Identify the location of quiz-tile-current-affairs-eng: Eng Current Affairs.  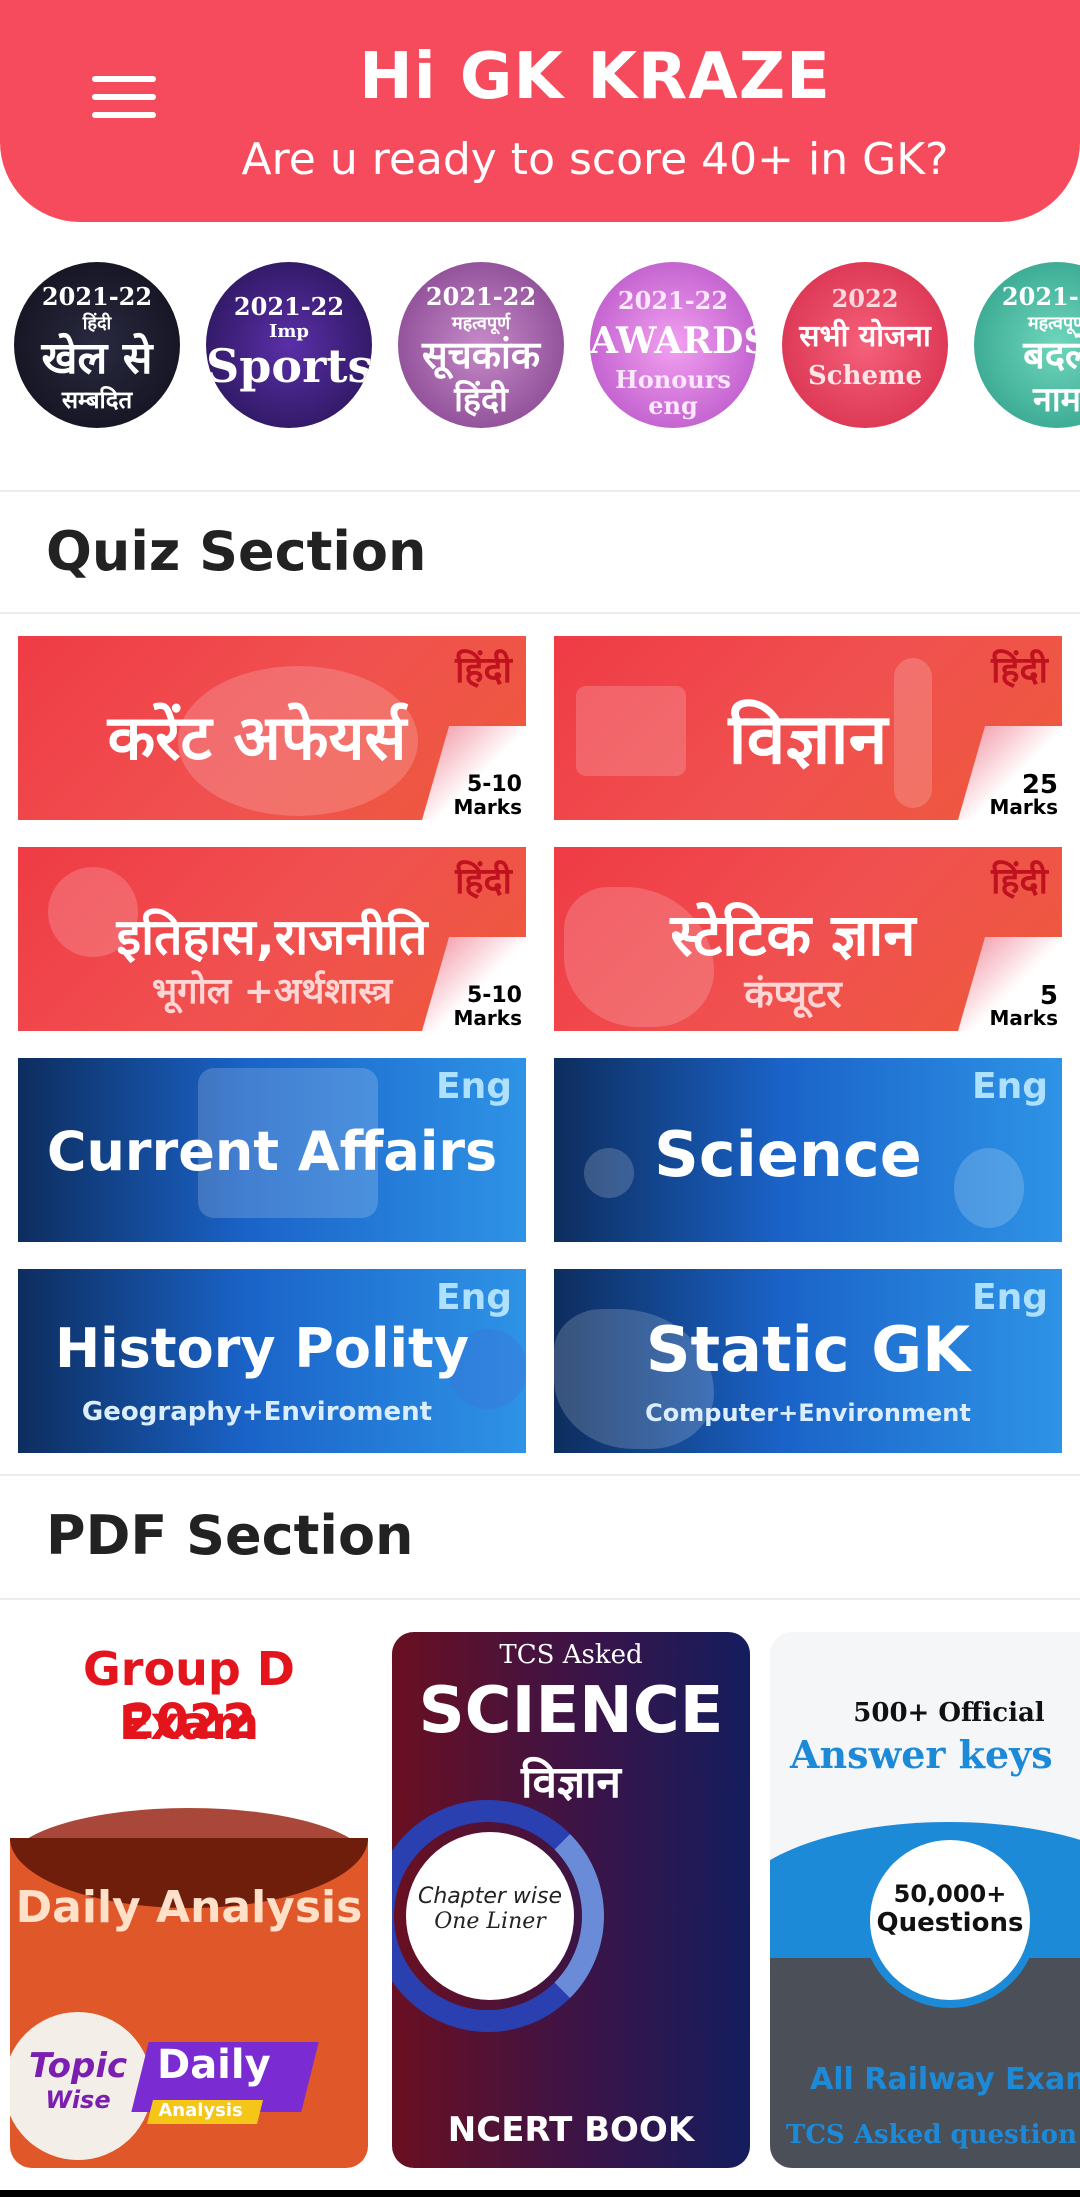
(272, 1150).